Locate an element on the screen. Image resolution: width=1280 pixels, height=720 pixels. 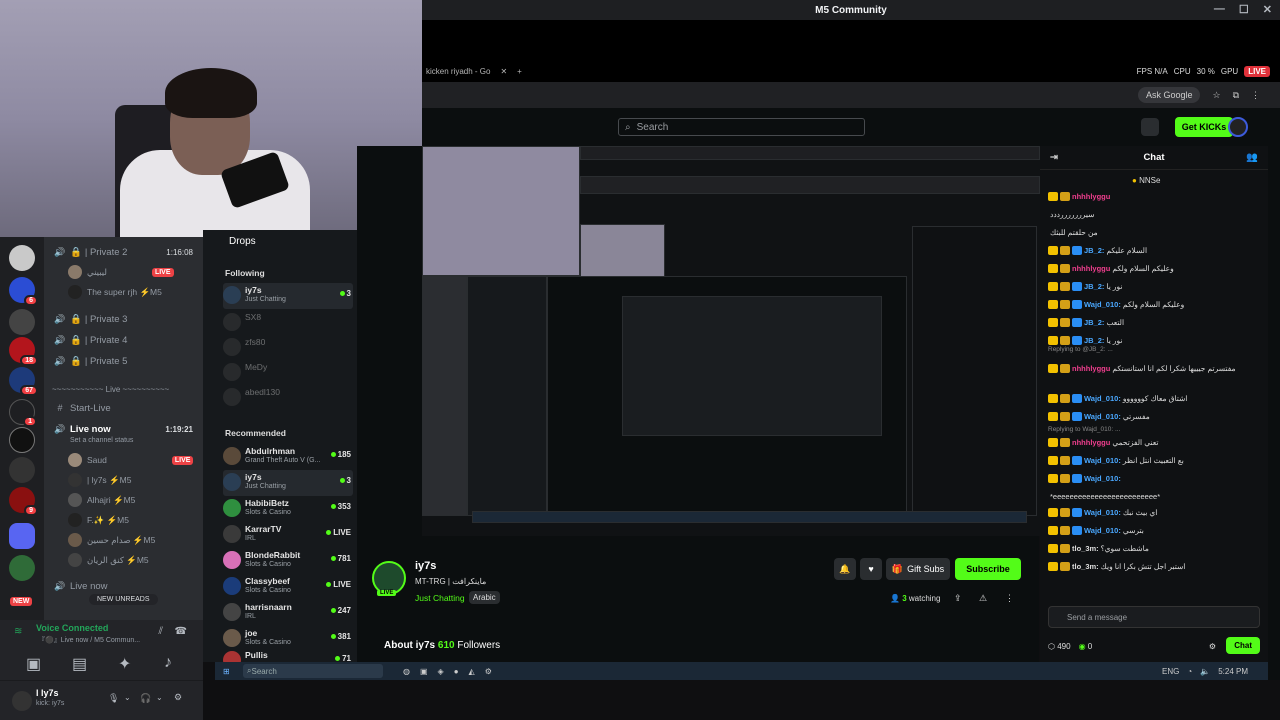
recommended-channel: KarrarTV IRL LIVE is located at coordinates (288, 535).